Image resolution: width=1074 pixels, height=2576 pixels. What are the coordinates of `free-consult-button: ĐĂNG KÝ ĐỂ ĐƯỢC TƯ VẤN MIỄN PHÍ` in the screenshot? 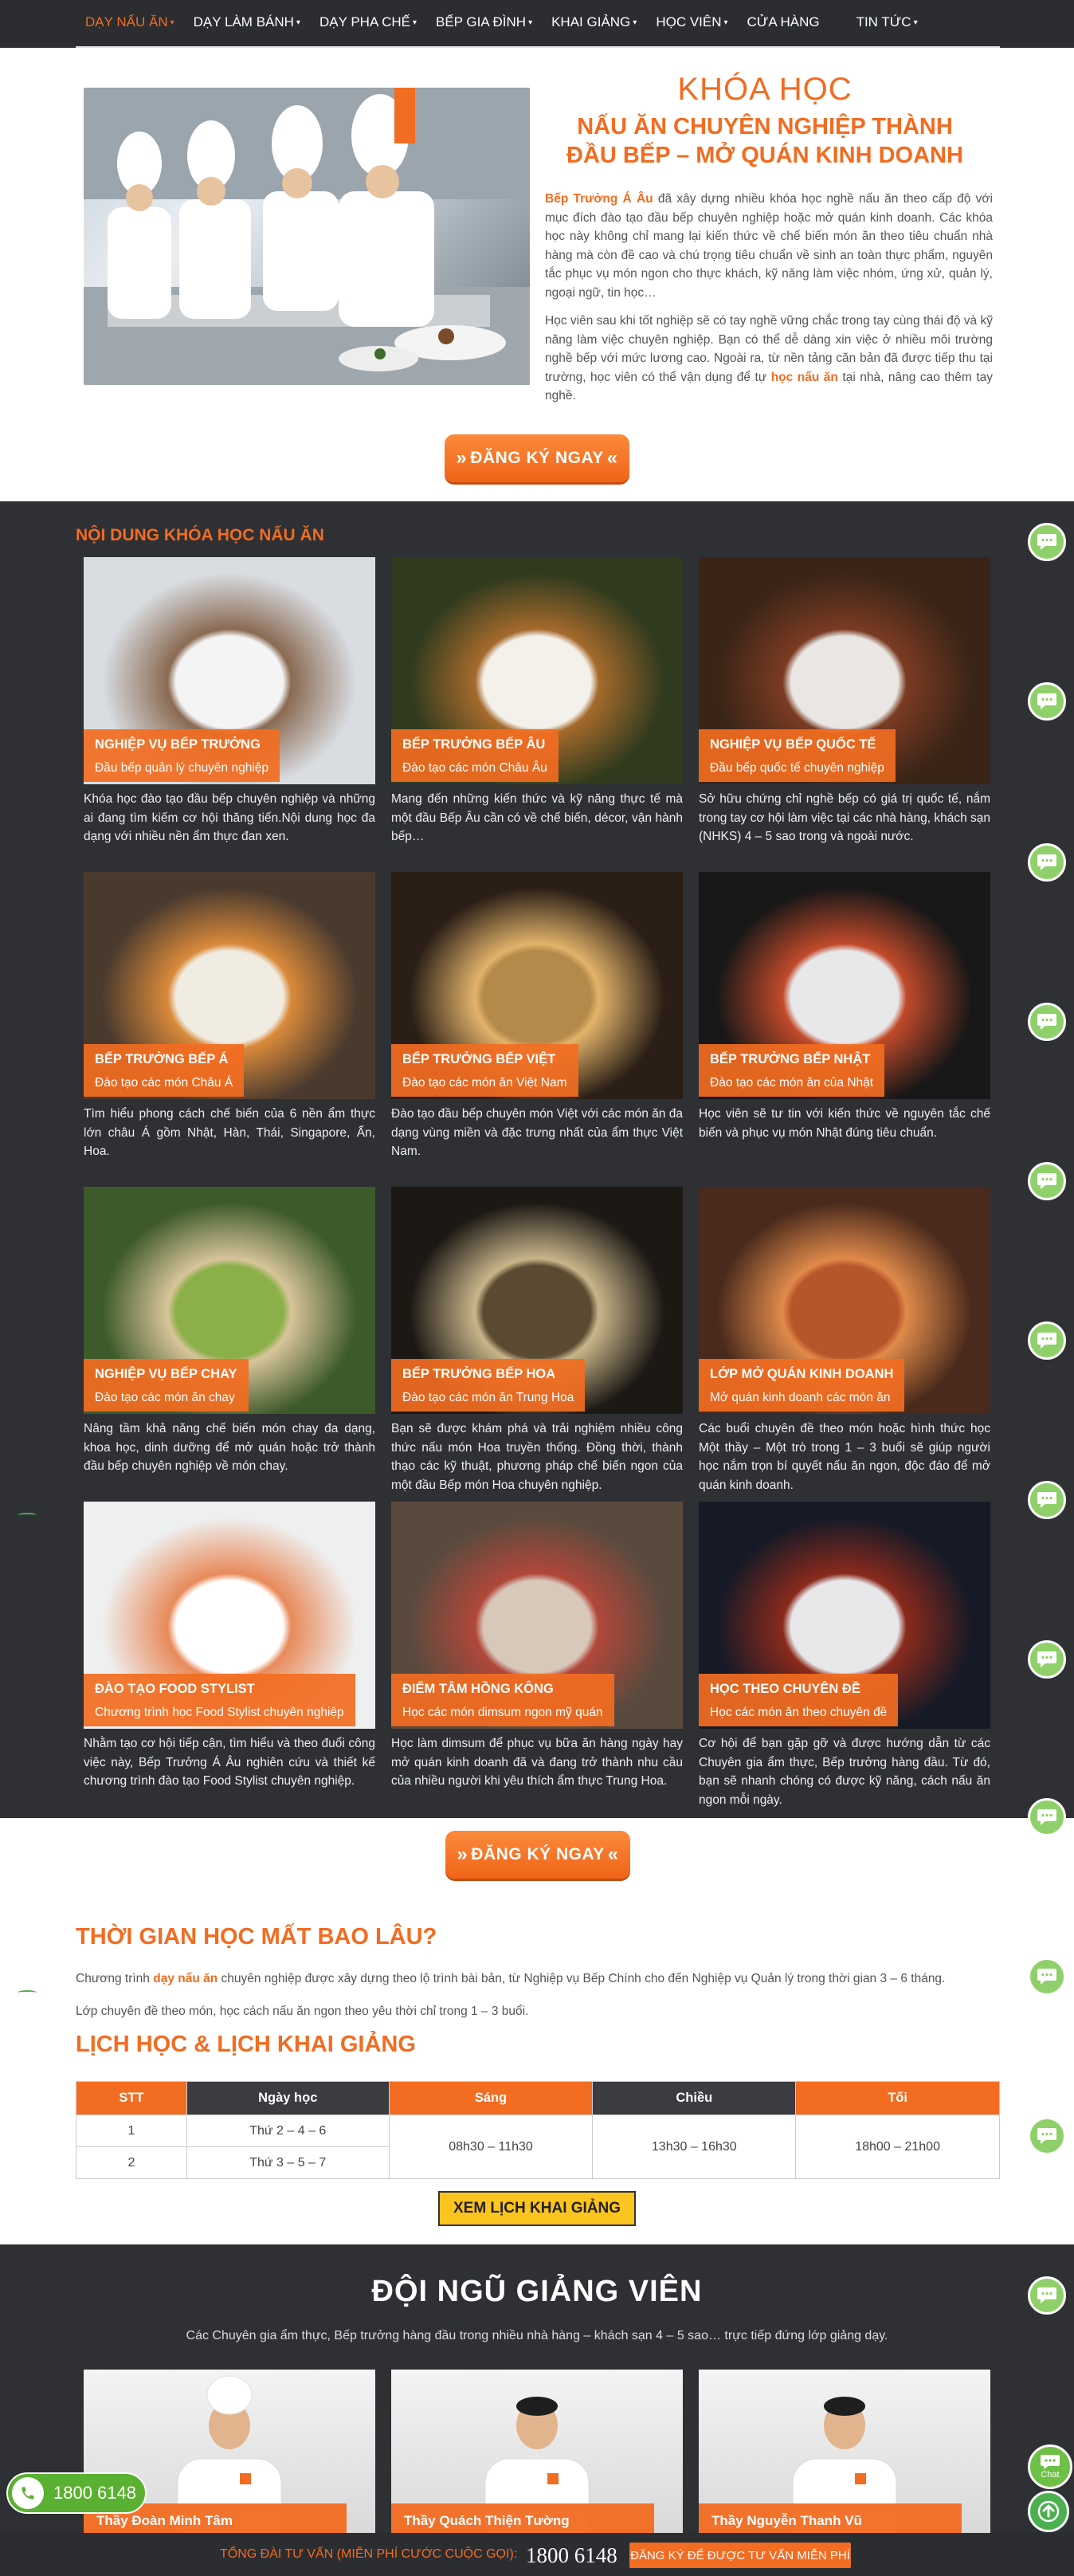 It's located at (740, 2555).